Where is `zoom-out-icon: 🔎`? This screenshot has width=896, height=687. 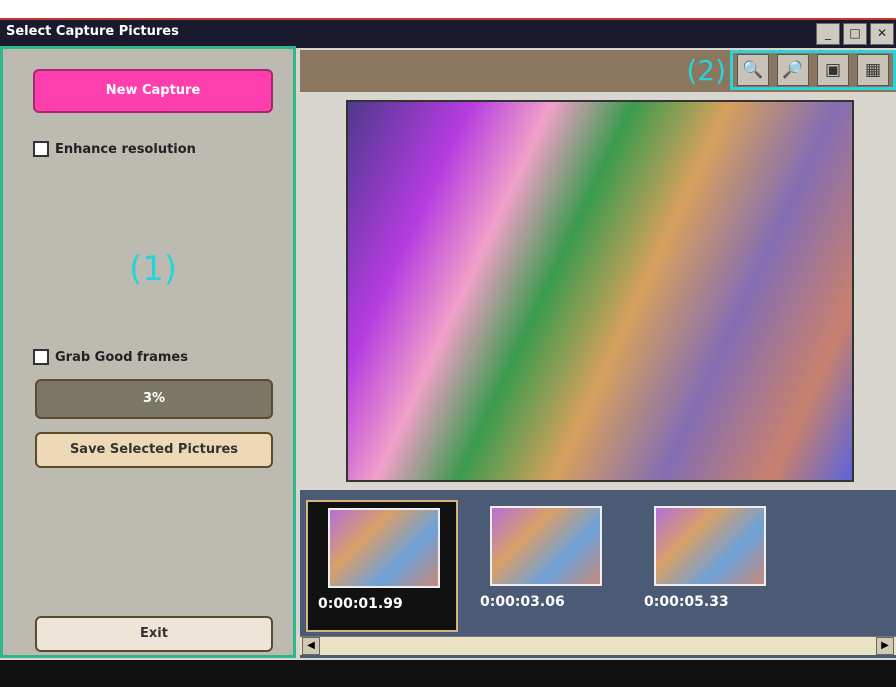 zoom-out-icon: 🔎 is located at coordinates (793, 70).